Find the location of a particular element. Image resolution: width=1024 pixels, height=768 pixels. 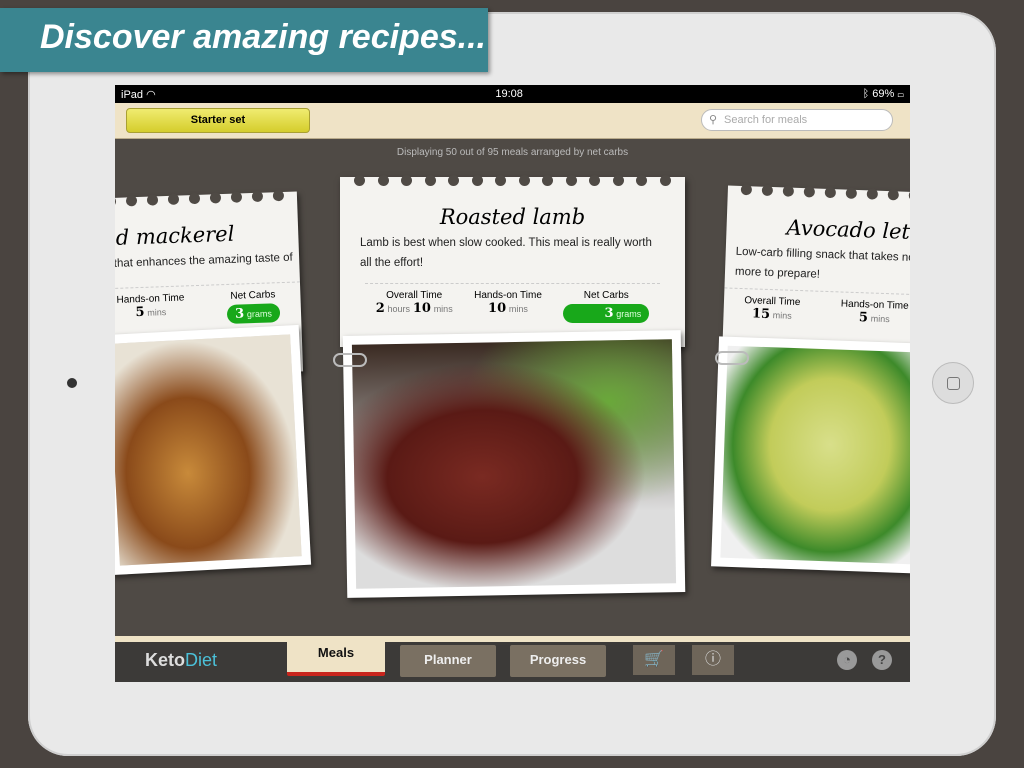

meal-description: e that enhances the amazing taste of is located at coordinates (204, 261).